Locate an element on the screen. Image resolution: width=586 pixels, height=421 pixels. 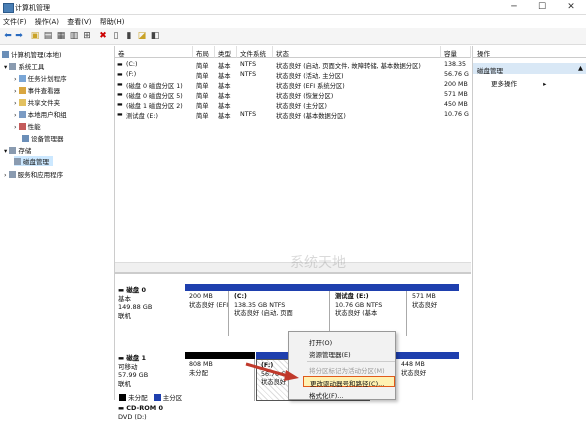
forward-arrow-icon: ➡ is located at coordinates (19, 36).